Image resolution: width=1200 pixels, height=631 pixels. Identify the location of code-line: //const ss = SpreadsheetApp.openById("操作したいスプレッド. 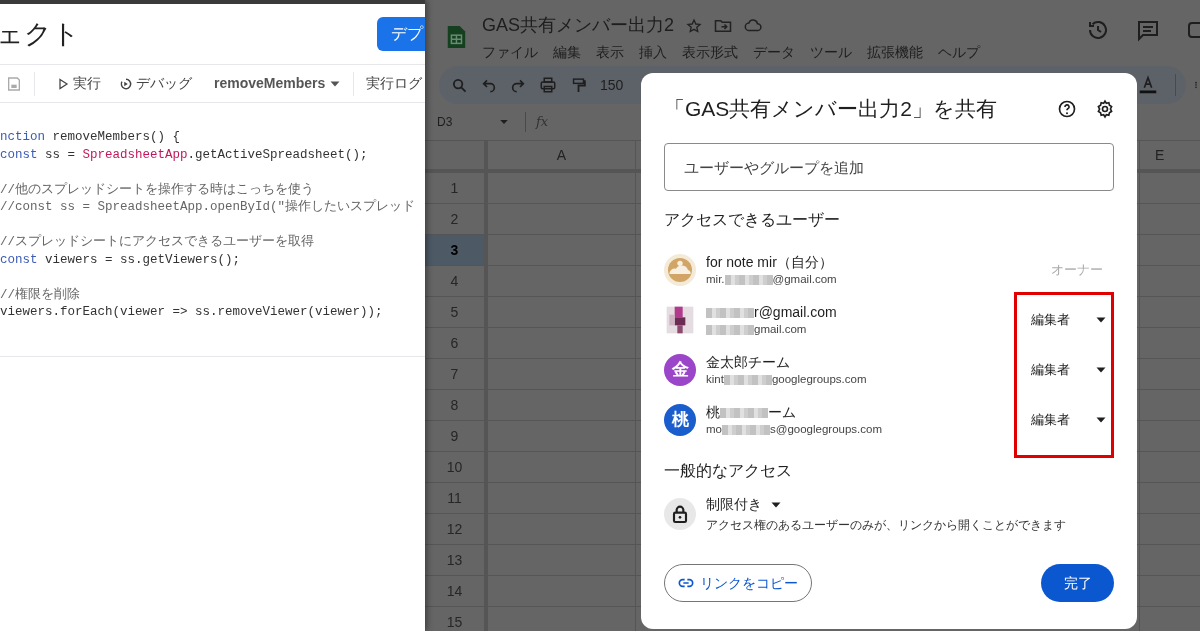
(208, 207).